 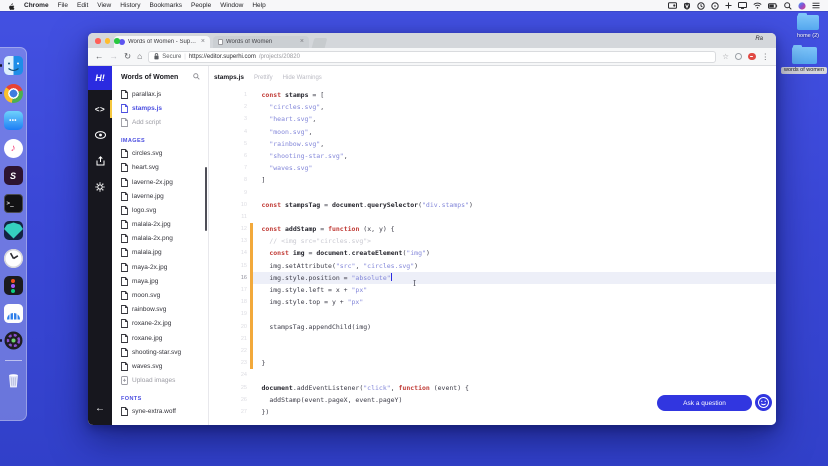 What do you see at coordinates (160, 412) in the screenshot?
I see `file-syne-extra.woff: syne-extra.woff` at bounding box center [160, 412].